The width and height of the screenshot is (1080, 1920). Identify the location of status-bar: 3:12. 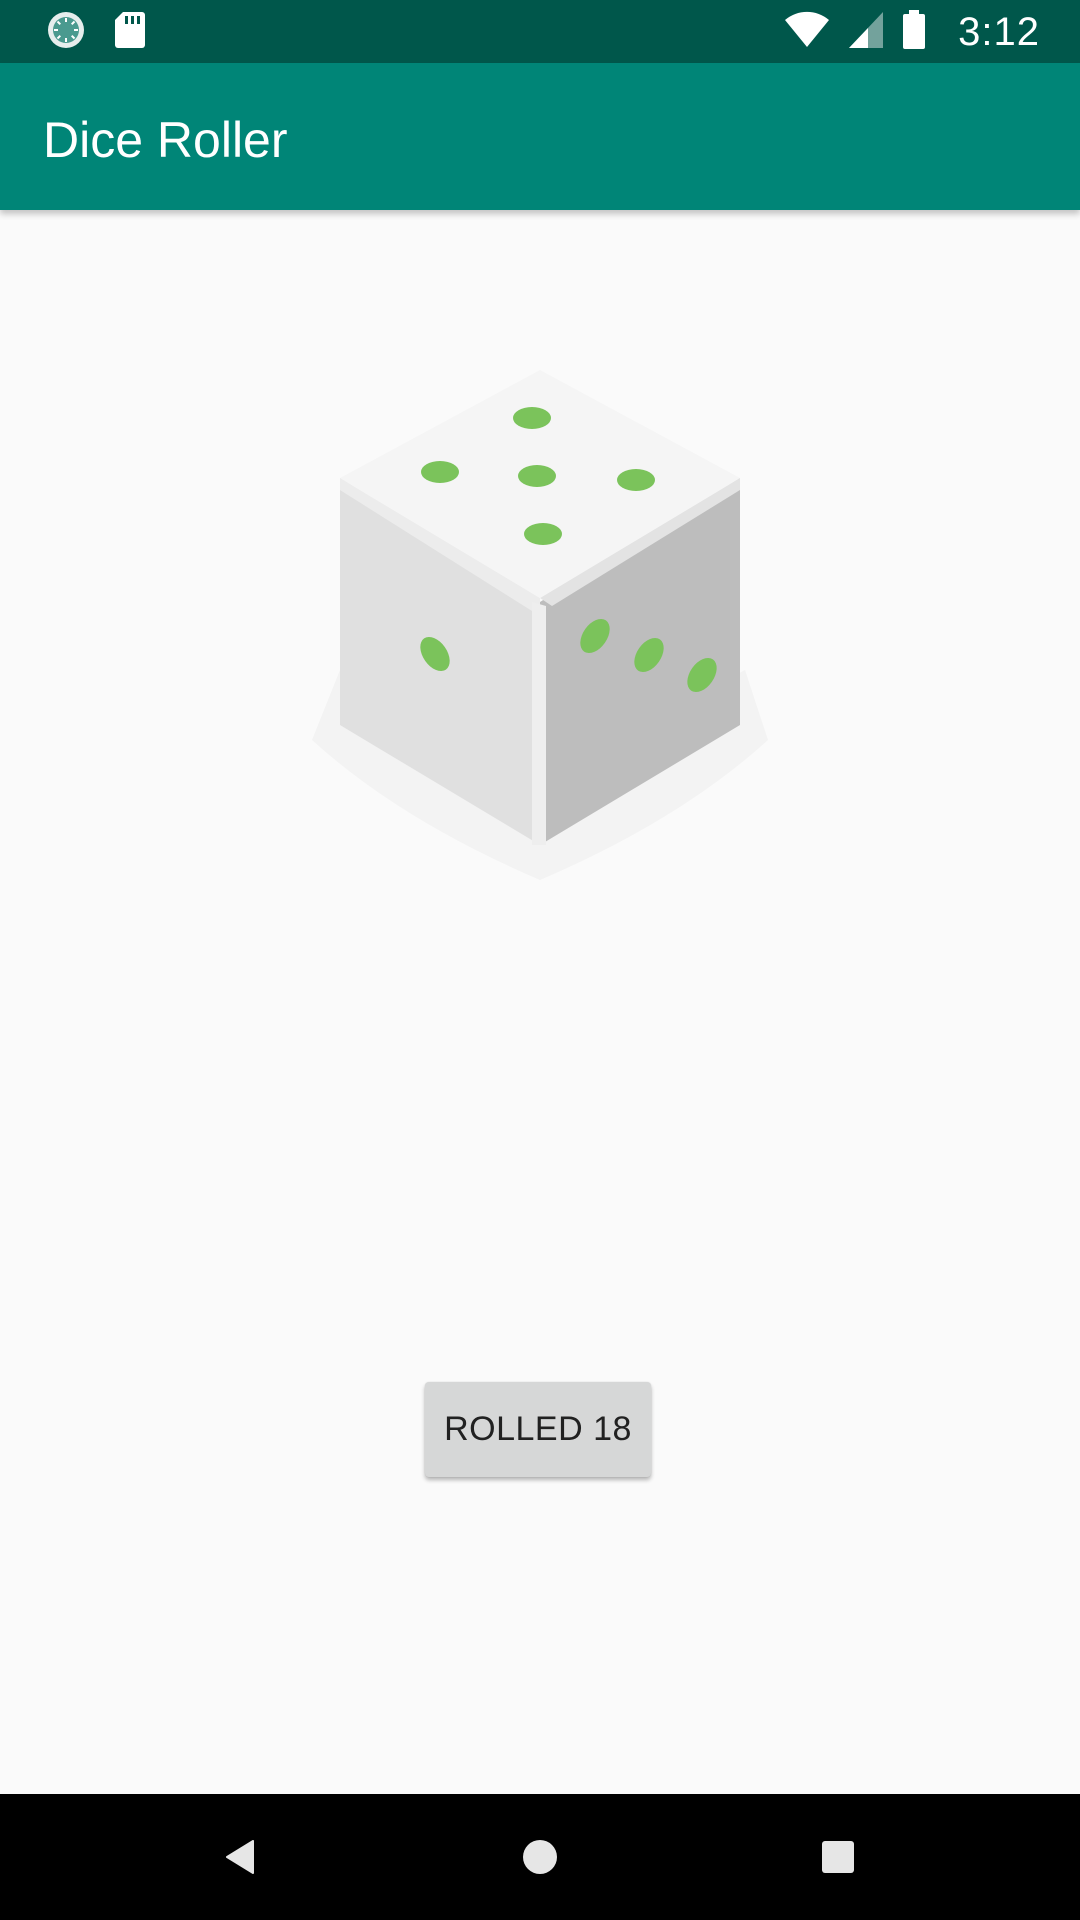
(540, 31).